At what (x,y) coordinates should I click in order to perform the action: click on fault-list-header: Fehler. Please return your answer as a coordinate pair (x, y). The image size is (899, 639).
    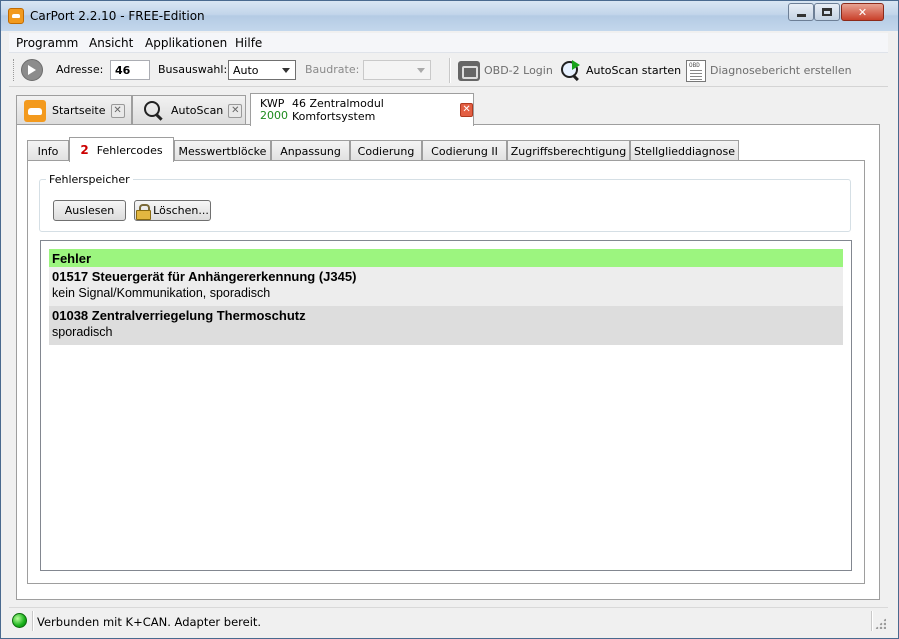
    Looking at the image, I should click on (446, 258).